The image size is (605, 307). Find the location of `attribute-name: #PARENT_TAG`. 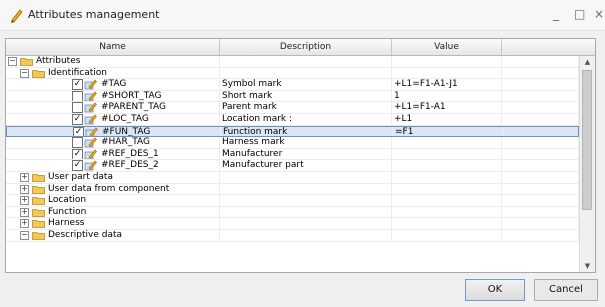

attribute-name: #PARENT_TAG is located at coordinates (133, 107).